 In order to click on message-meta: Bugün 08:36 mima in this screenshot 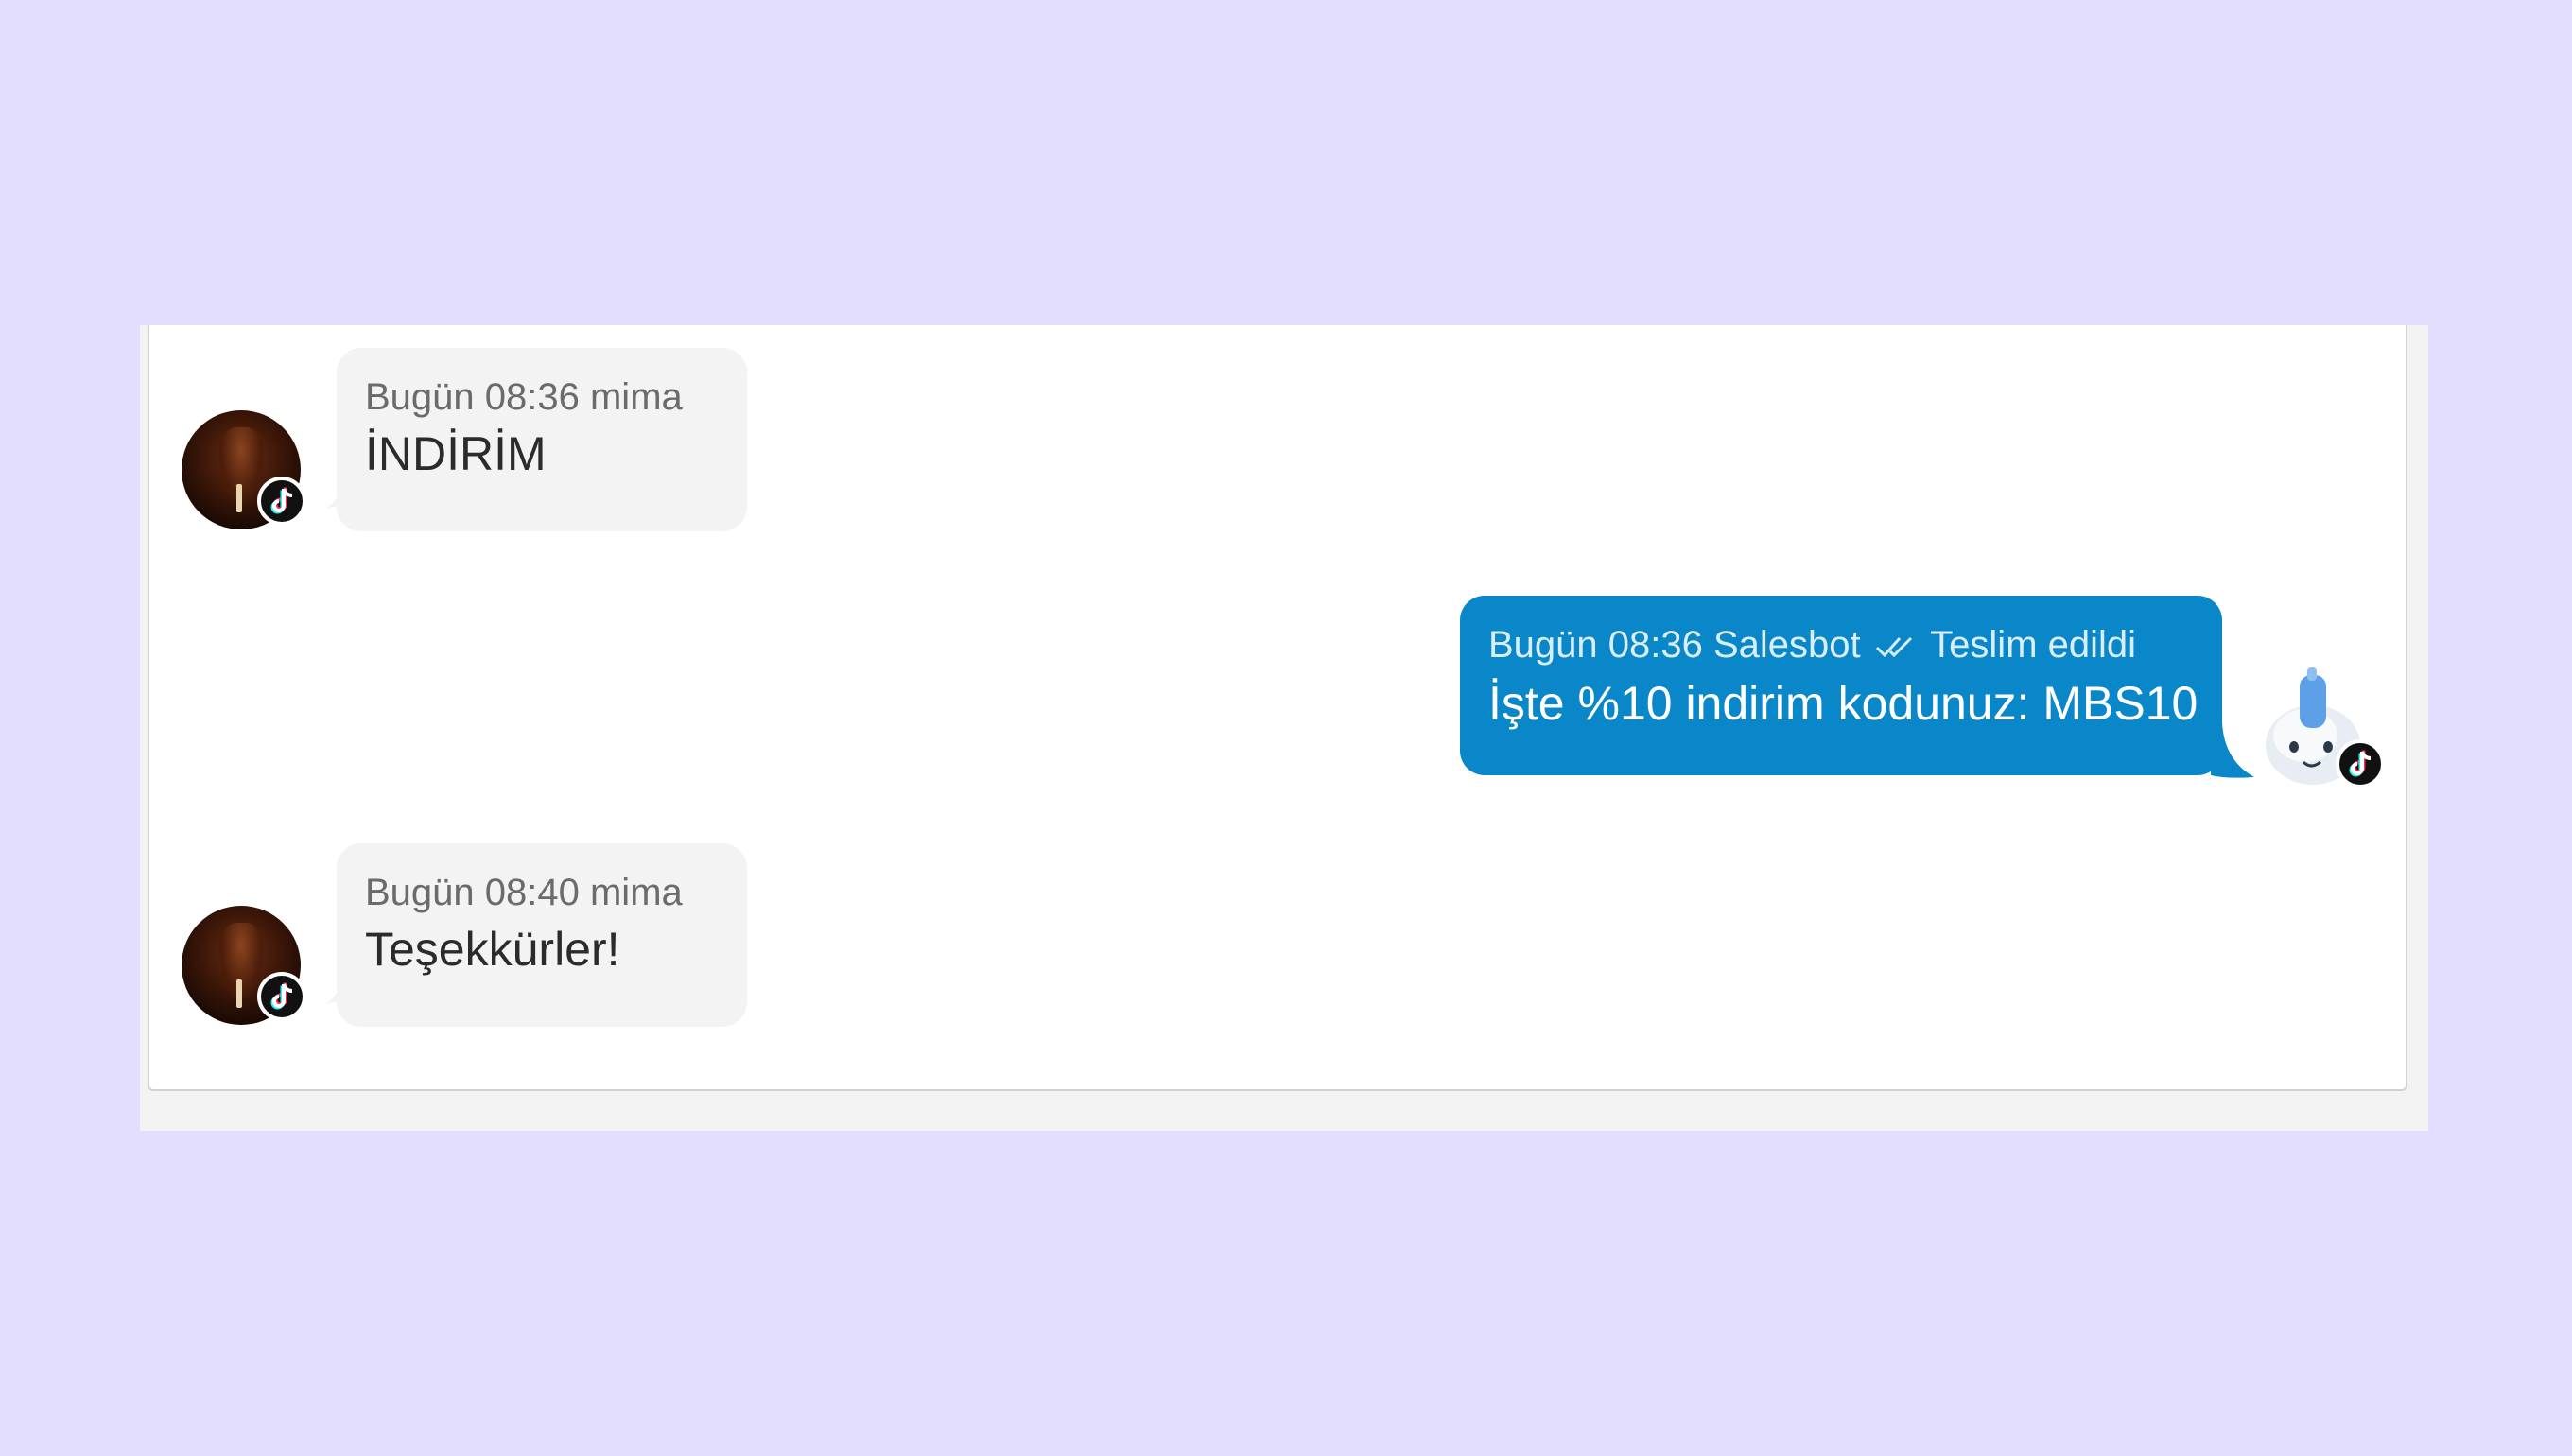, I will do `click(524, 397)`.